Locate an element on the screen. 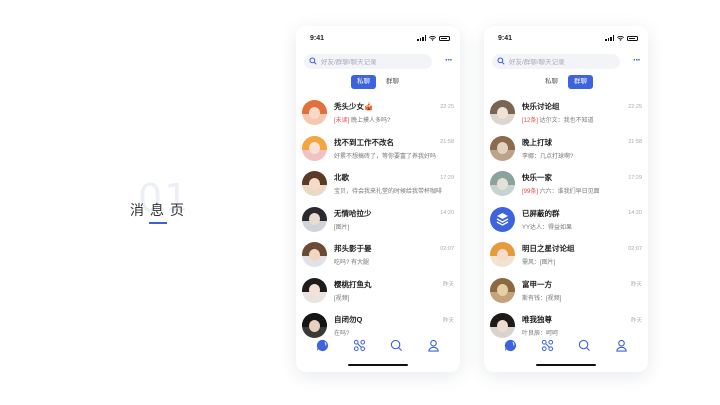 The height and width of the screenshot is (405, 720). group-name: 明日之星讨论组 is located at coordinates (548, 249).